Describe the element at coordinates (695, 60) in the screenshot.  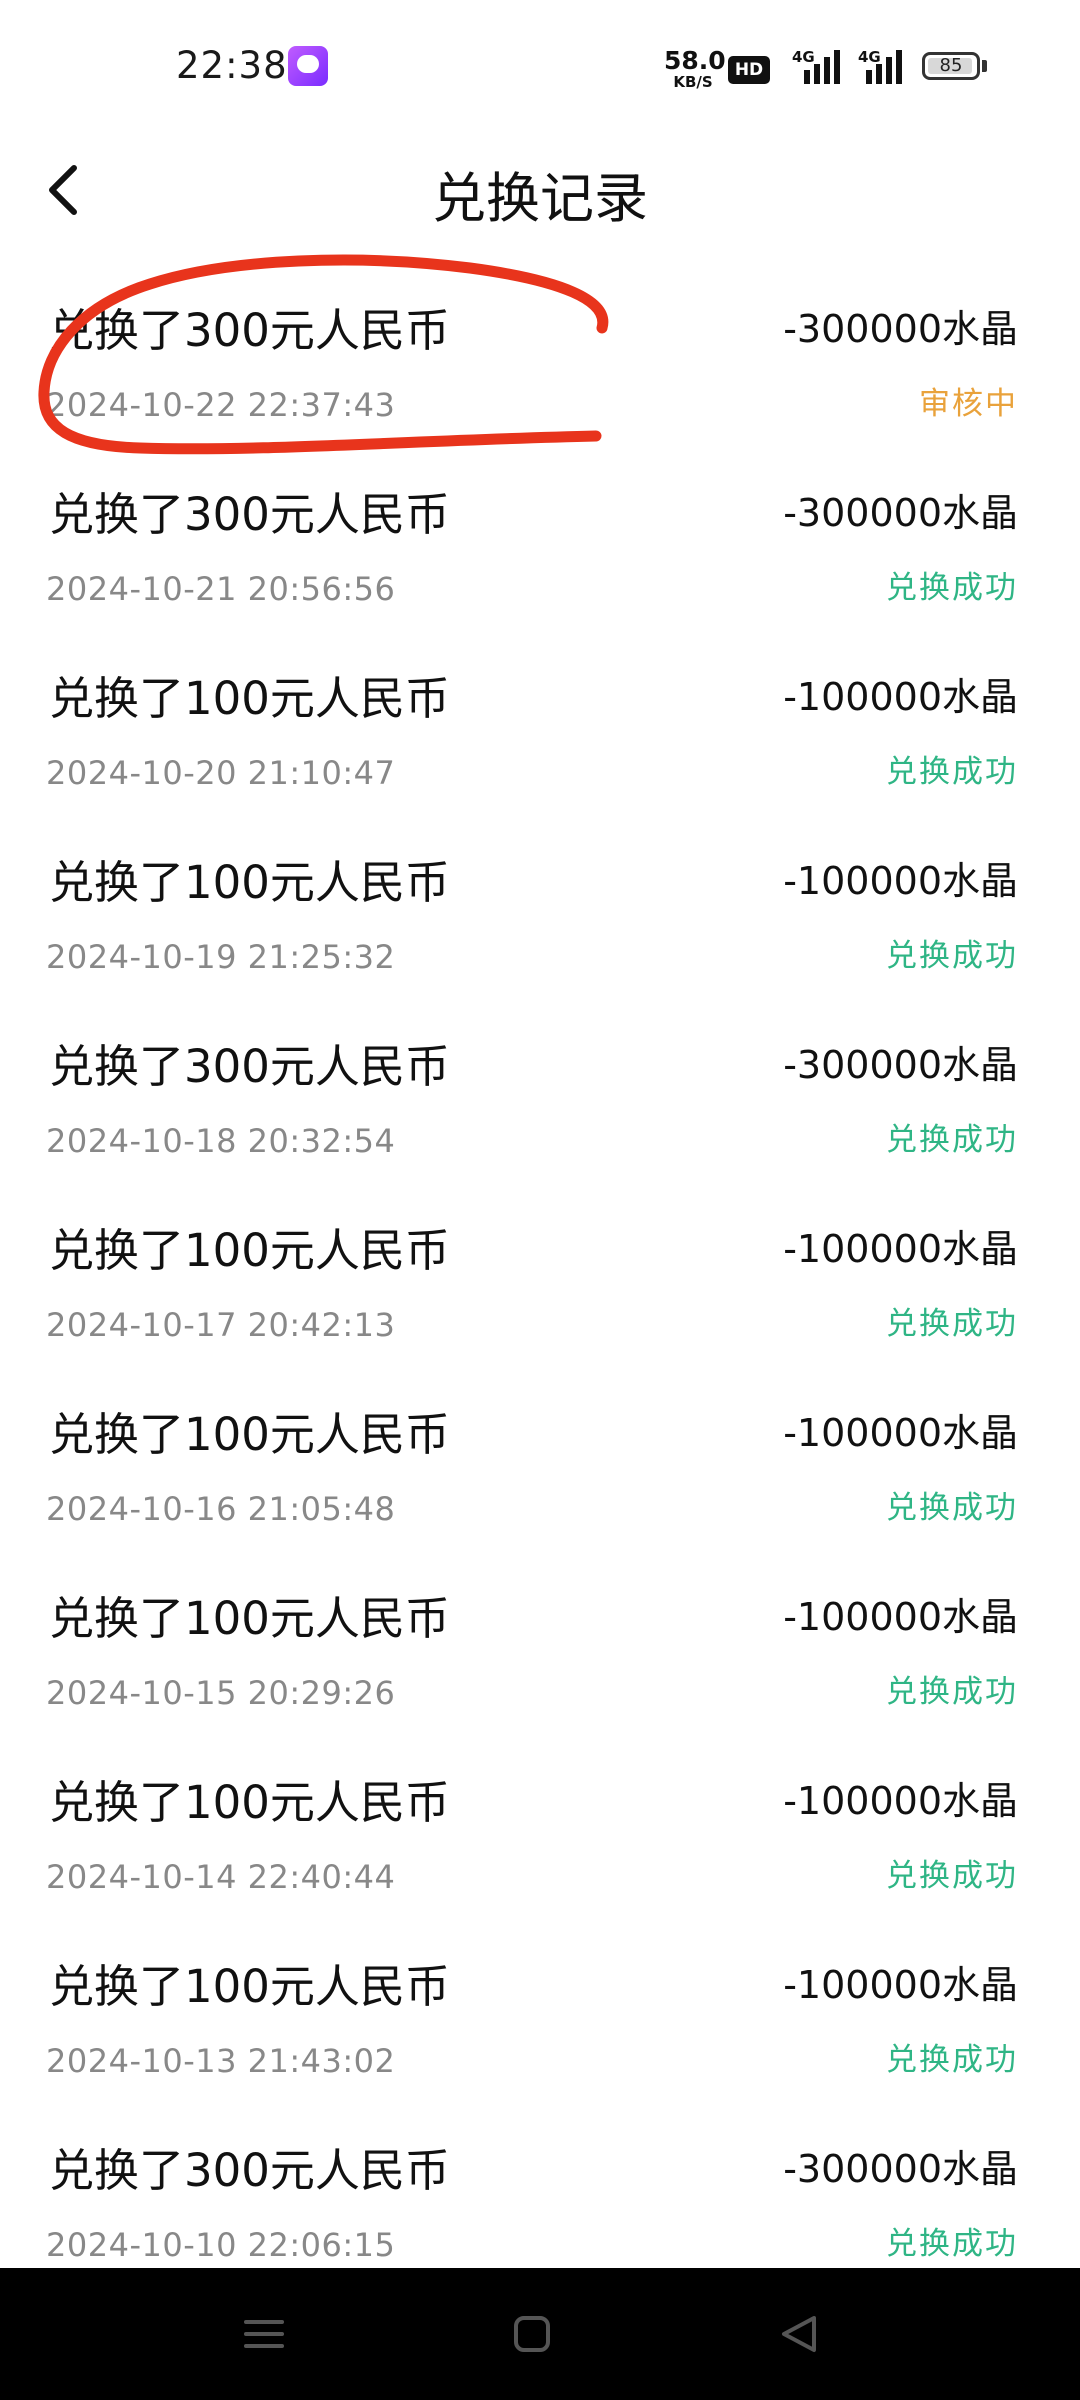
I see `network-speed-value: 58.0` at that location.